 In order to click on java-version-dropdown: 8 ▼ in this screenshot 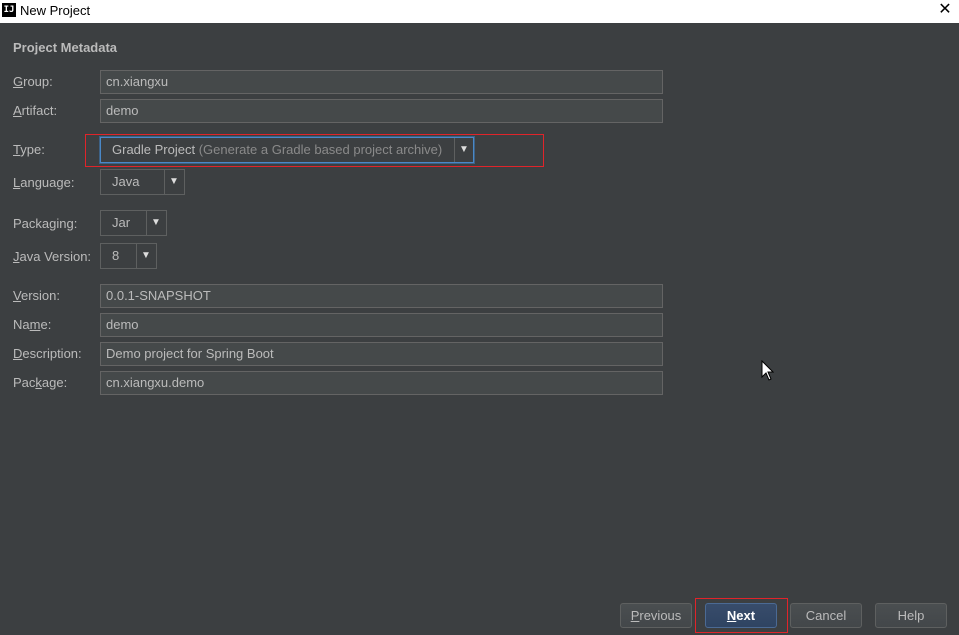, I will do `click(128, 256)`.